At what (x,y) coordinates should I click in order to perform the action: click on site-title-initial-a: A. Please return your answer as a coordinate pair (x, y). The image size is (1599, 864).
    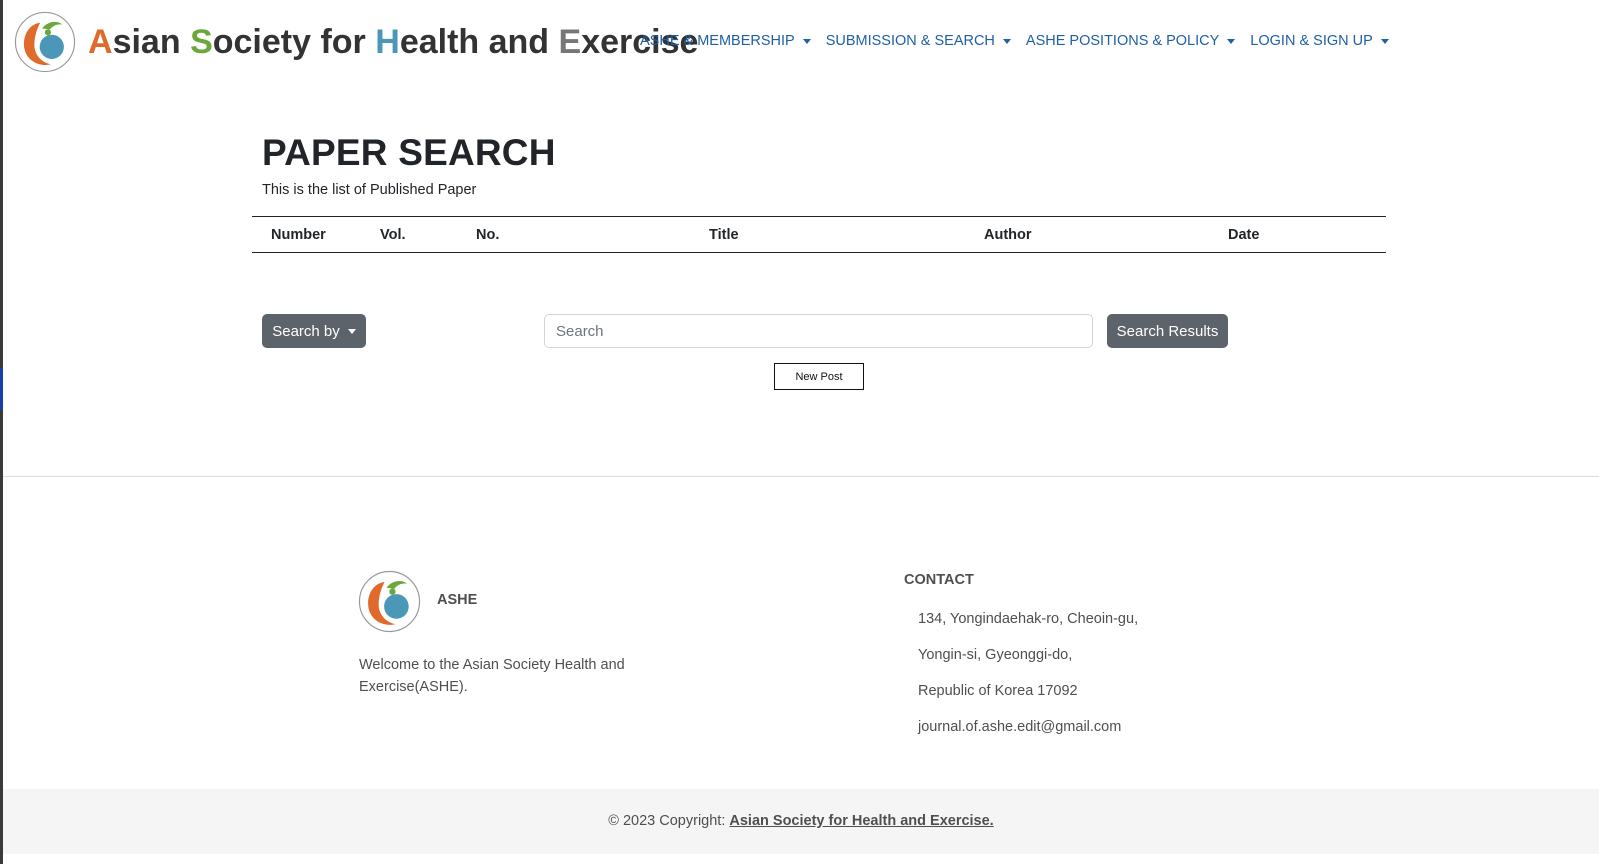
    Looking at the image, I should click on (100, 42).